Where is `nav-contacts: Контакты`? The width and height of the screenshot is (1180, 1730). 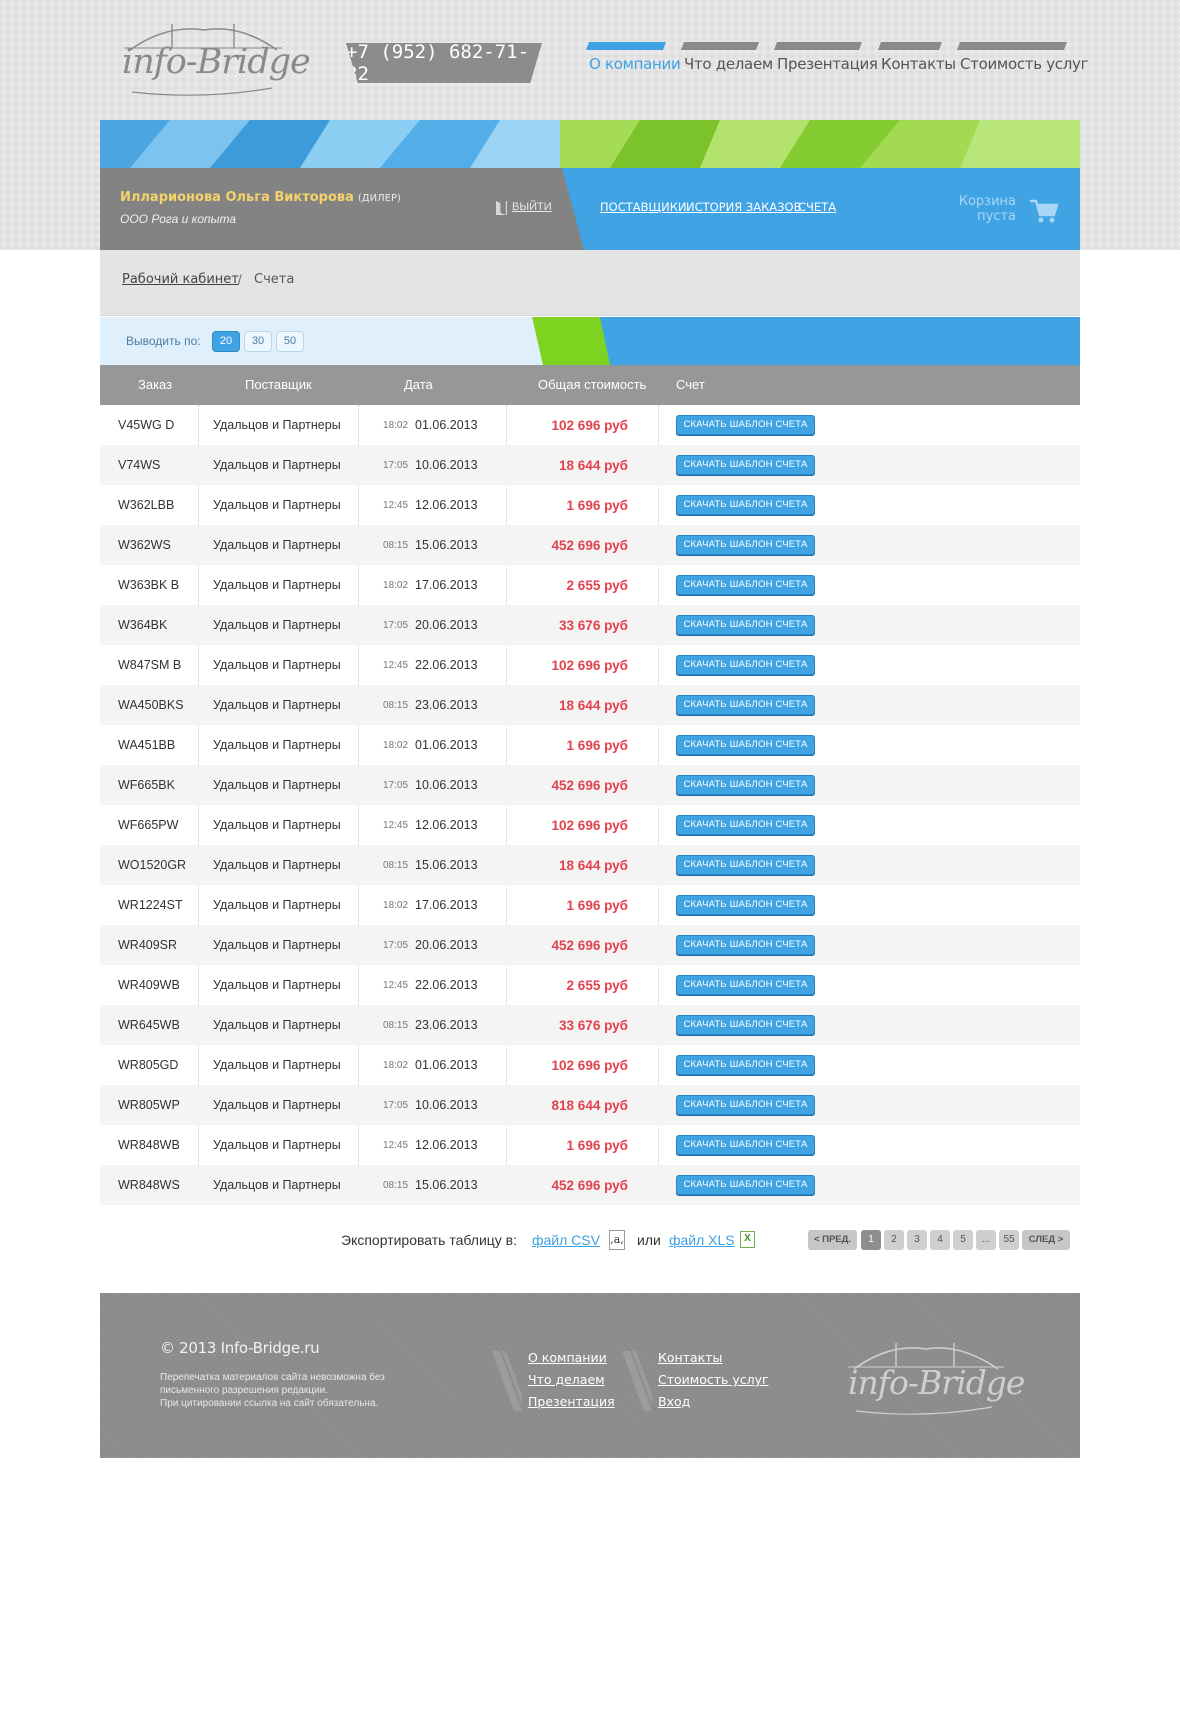
nav-contacts: Контакты is located at coordinates (917, 62).